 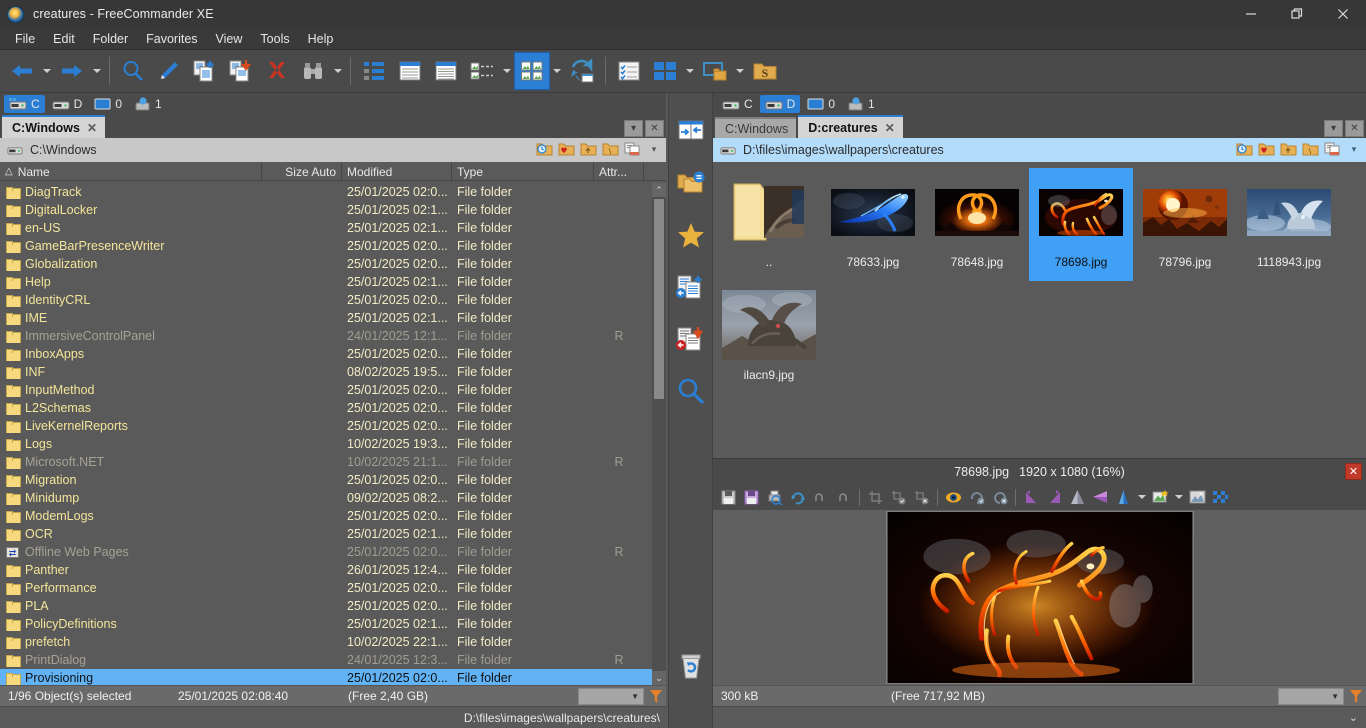 What do you see at coordinates (326, 606) in the screenshot?
I see `table-row: PLA 25/01/2025 02:0... File folder` at bounding box center [326, 606].